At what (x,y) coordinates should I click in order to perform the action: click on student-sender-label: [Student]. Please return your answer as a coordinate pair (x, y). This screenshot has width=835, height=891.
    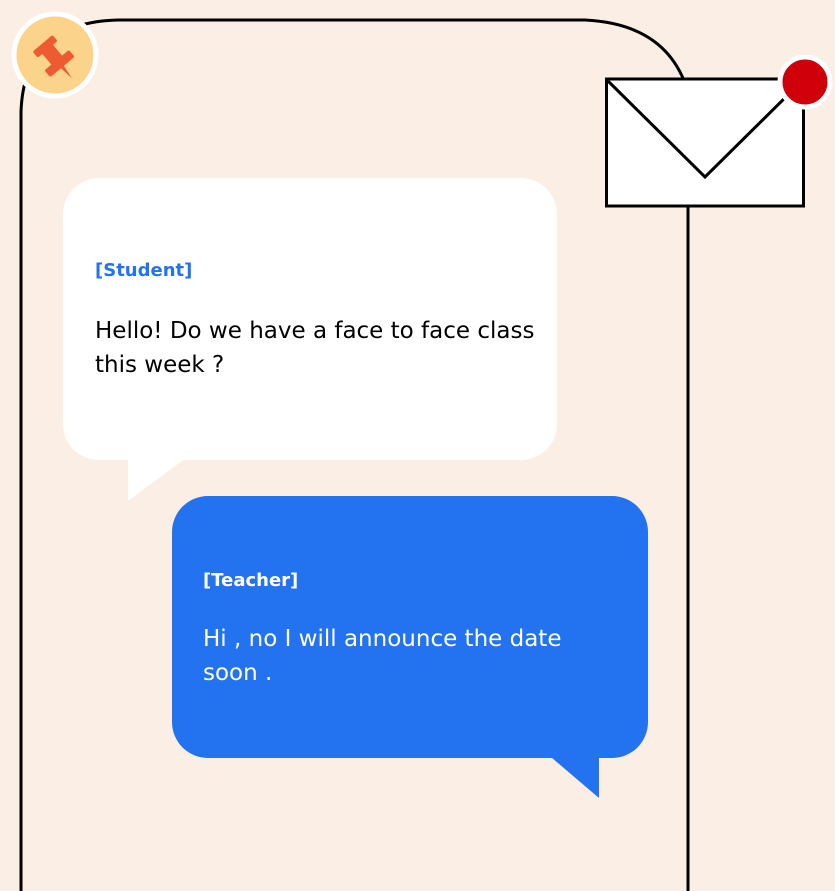
    Looking at the image, I should click on (144, 270).